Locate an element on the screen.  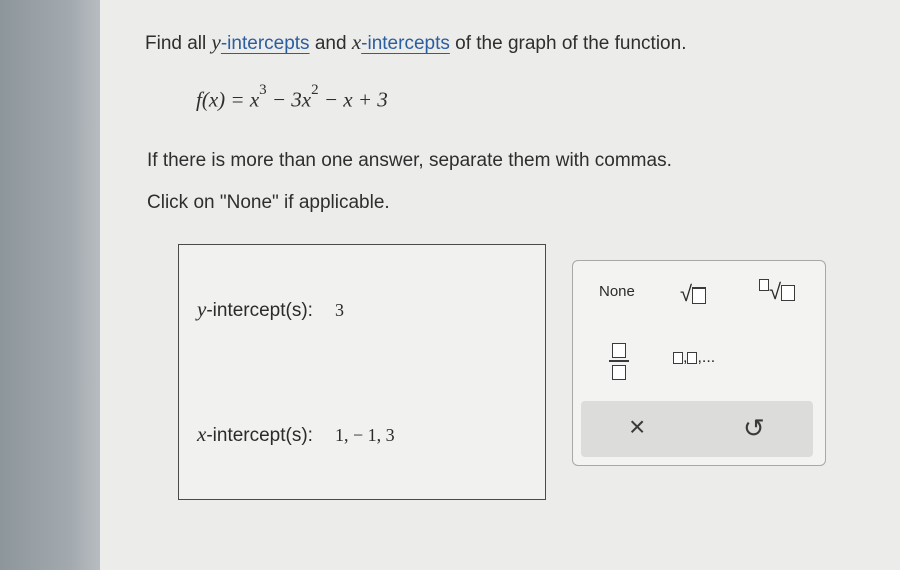
fraction-bar is located at coordinates (619, 361).